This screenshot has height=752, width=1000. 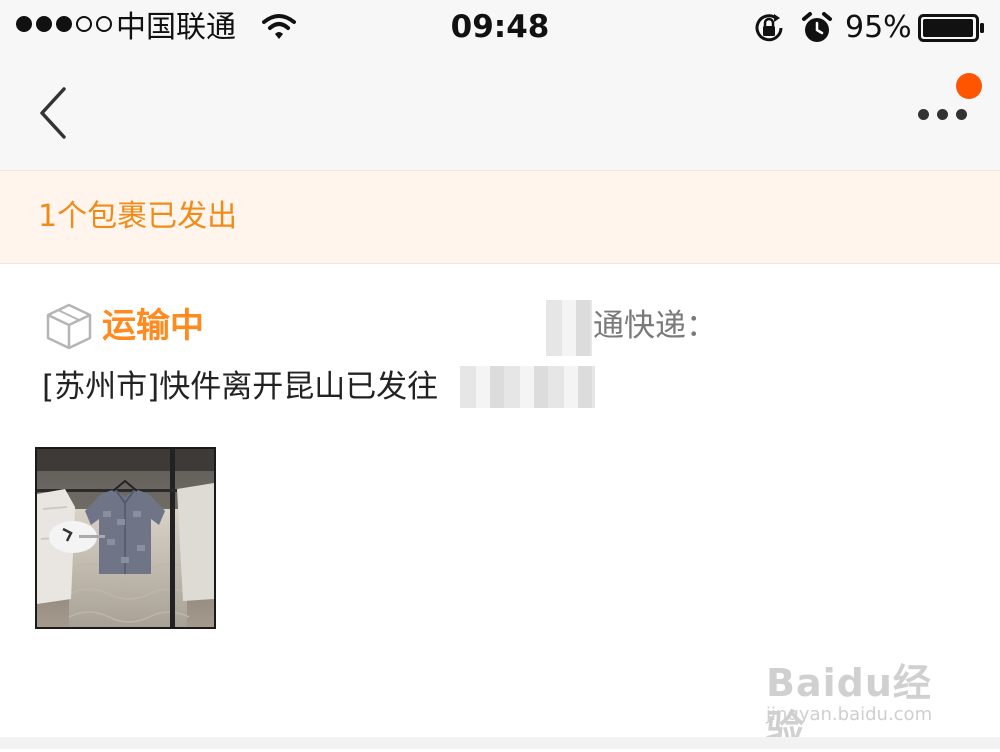 I want to click on watermark-url: jingyan.baidu.com, so click(x=849, y=714).